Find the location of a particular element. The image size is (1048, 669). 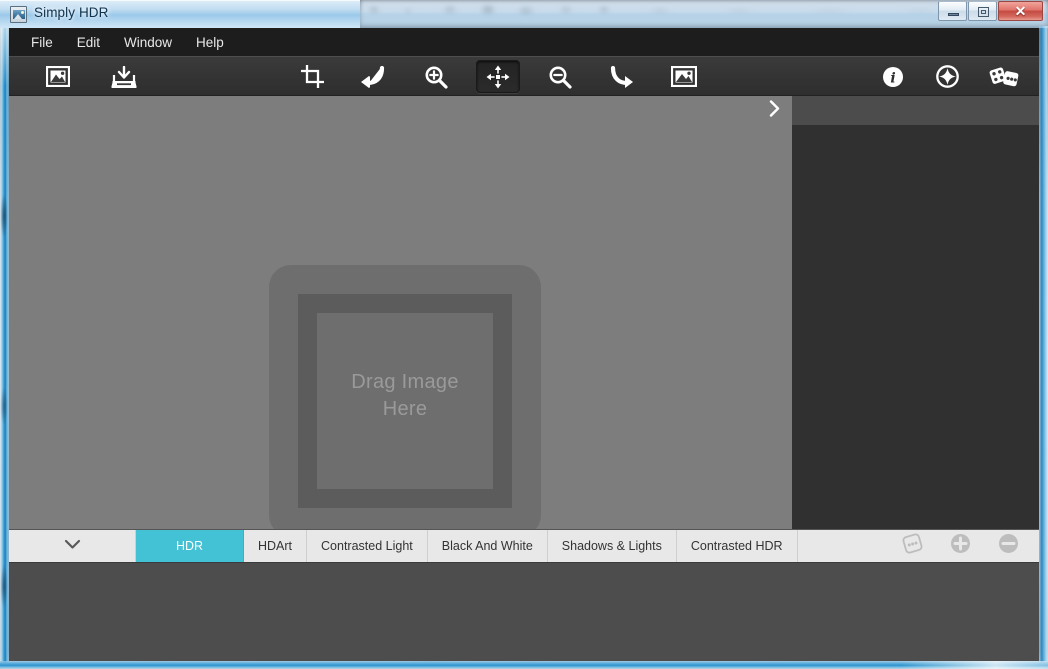

preset-tab-hdart: HDArt is located at coordinates (276, 546).